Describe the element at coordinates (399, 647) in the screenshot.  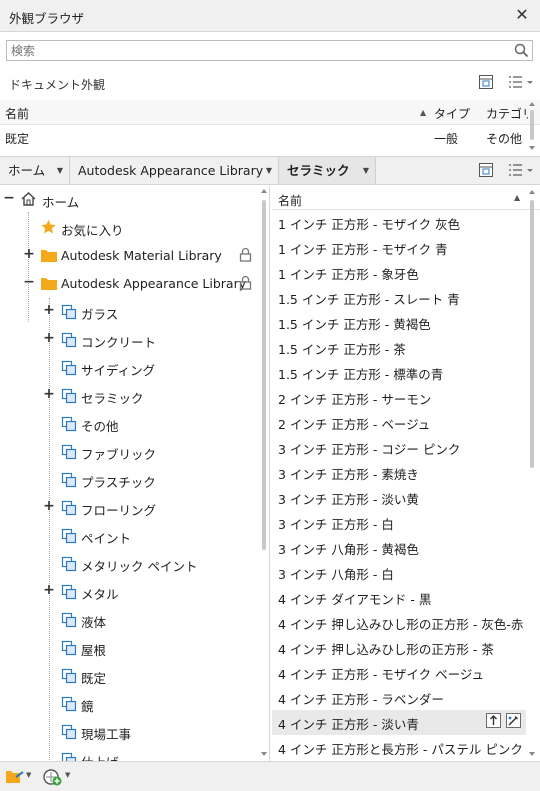
I see `list-item: 4 インチ 押し込みひし形の正方形 - 茶` at that location.